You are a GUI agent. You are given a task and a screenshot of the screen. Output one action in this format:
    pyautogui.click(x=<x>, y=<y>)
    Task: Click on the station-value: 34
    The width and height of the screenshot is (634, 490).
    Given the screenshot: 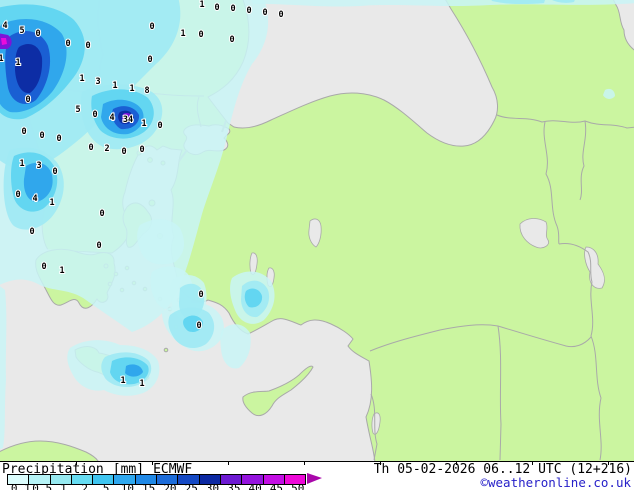 What is the action you would take?
    pyautogui.click(x=128, y=120)
    